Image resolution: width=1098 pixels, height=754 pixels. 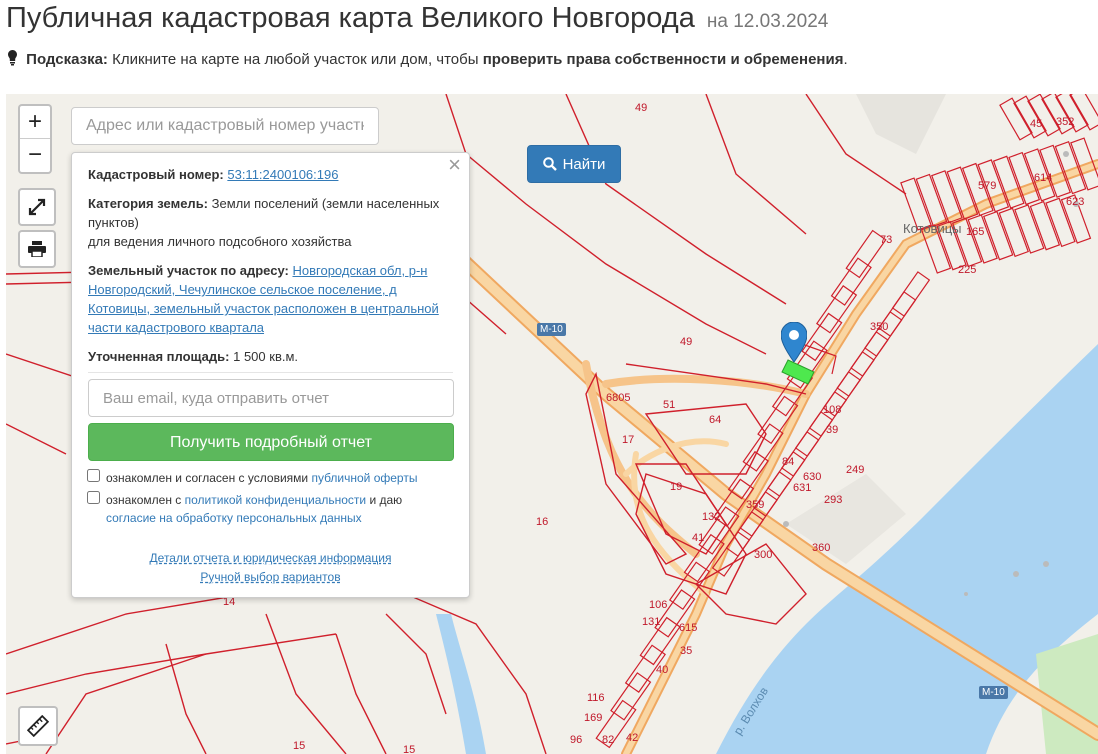 What do you see at coordinates (711, 517) in the screenshot?
I see `parcel-number-label: 132` at bounding box center [711, 517].